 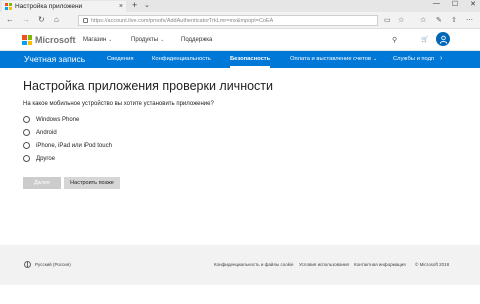 I want to click on option-iphone: iPhone, iPad или iPod touch, so click(x=67, y=145).